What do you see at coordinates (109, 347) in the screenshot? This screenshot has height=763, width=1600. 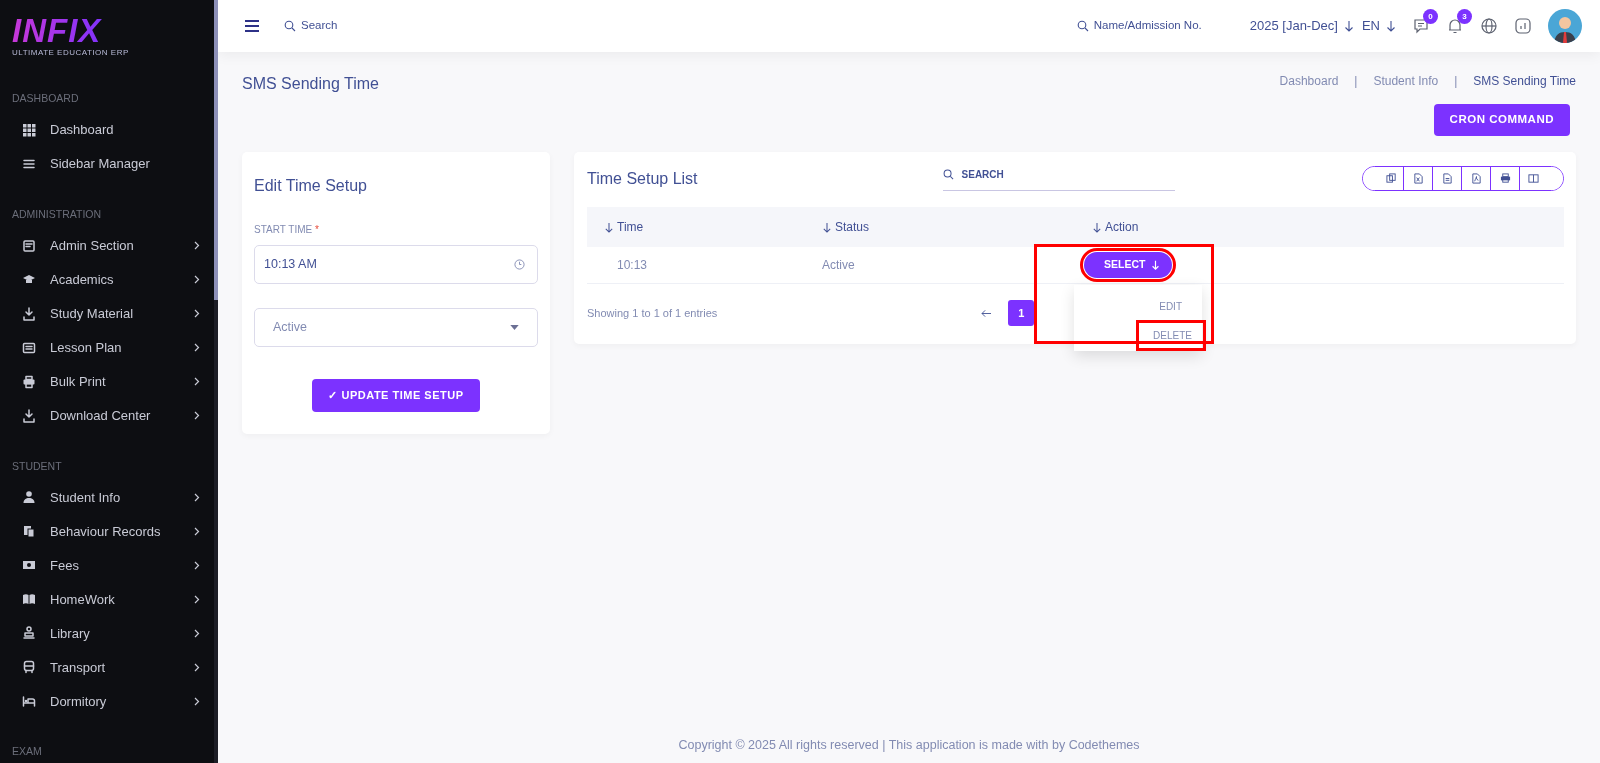 I see `sidebar-item: Lesson Plan` at bounding box center [109, 347].